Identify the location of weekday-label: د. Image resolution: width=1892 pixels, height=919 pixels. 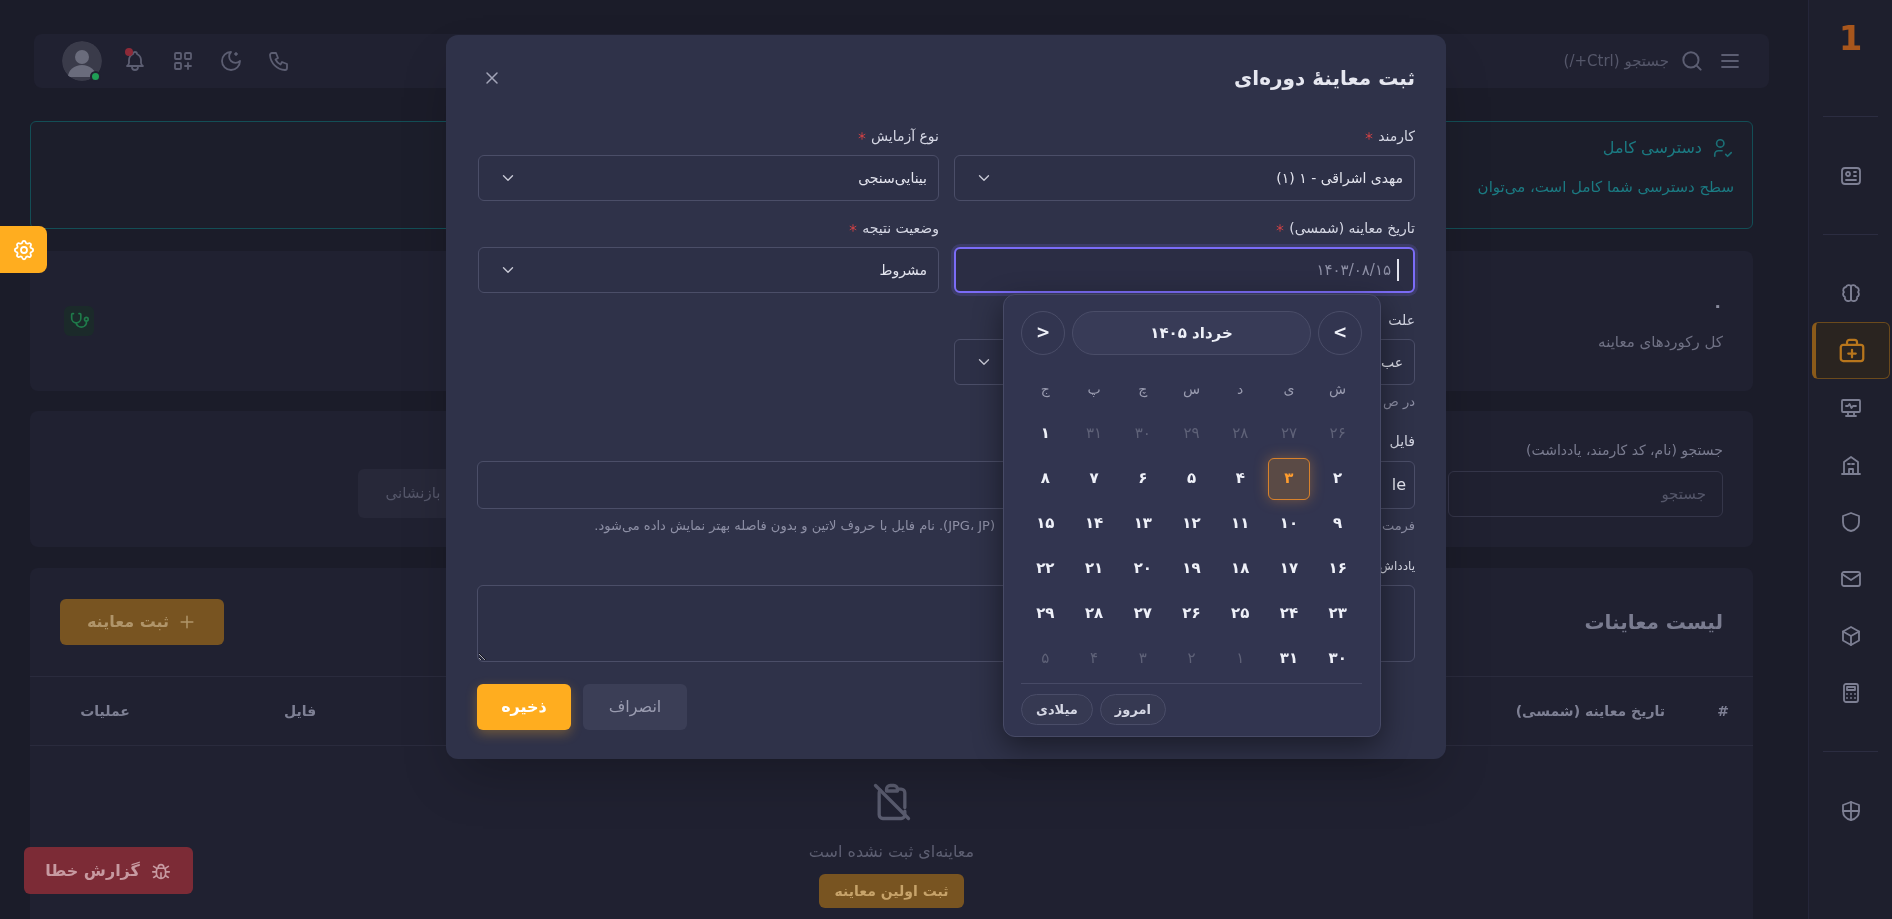
(1240, 389).